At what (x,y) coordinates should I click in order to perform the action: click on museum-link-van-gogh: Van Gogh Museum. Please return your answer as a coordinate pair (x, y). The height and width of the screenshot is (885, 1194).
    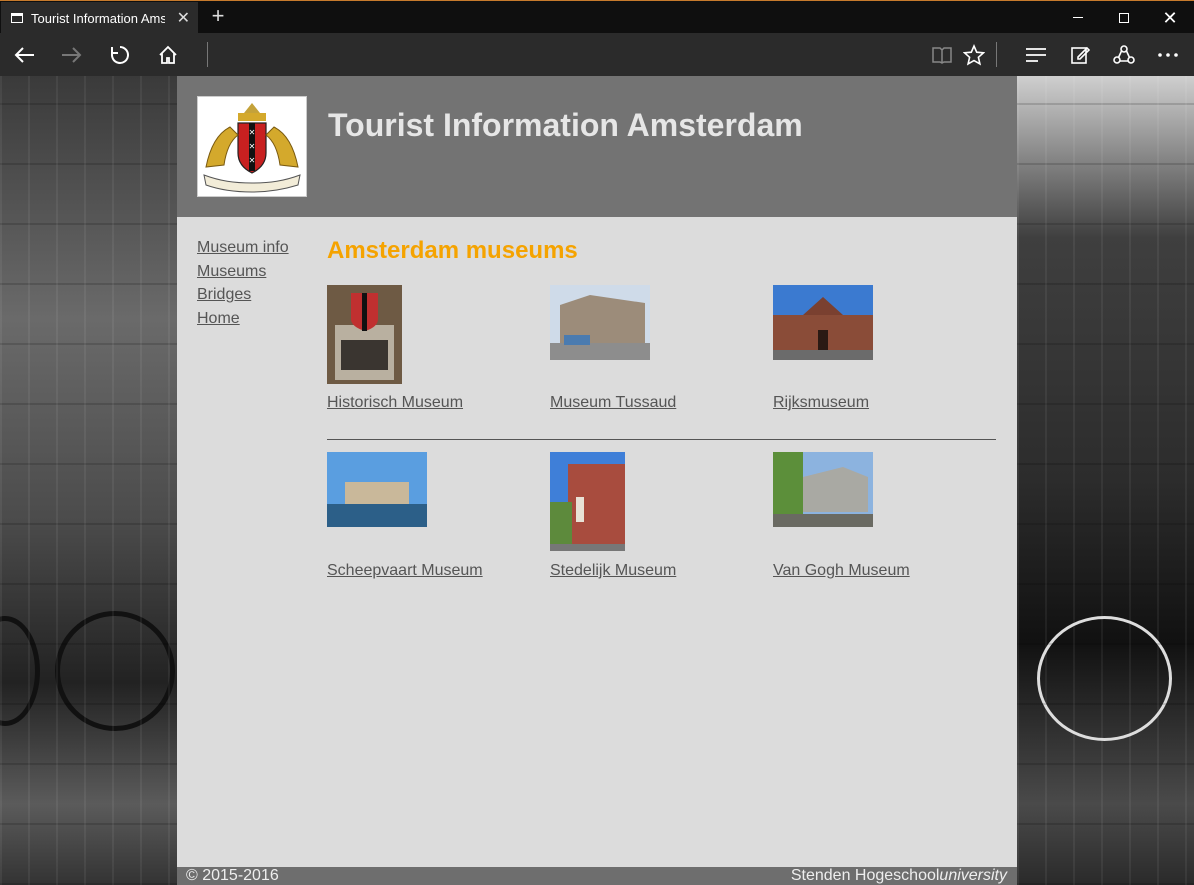
    Looking at the image, I should click on (841, 571).